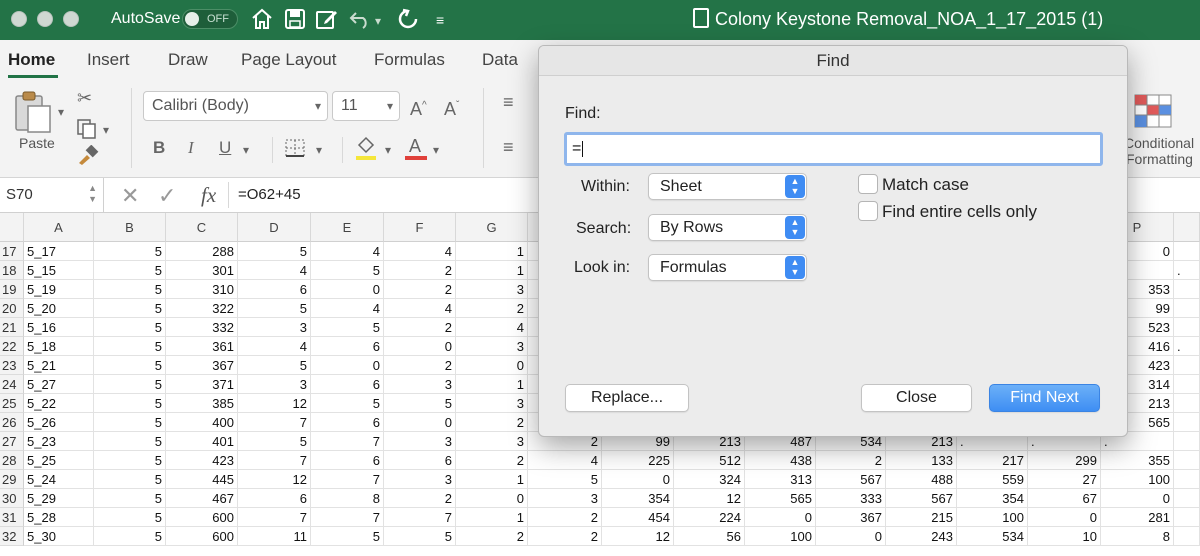  What do you see at coordinates (1044, 398) in the screenshot?
I see `find-next-button: Find Next` at bounding box center [1044, 398].